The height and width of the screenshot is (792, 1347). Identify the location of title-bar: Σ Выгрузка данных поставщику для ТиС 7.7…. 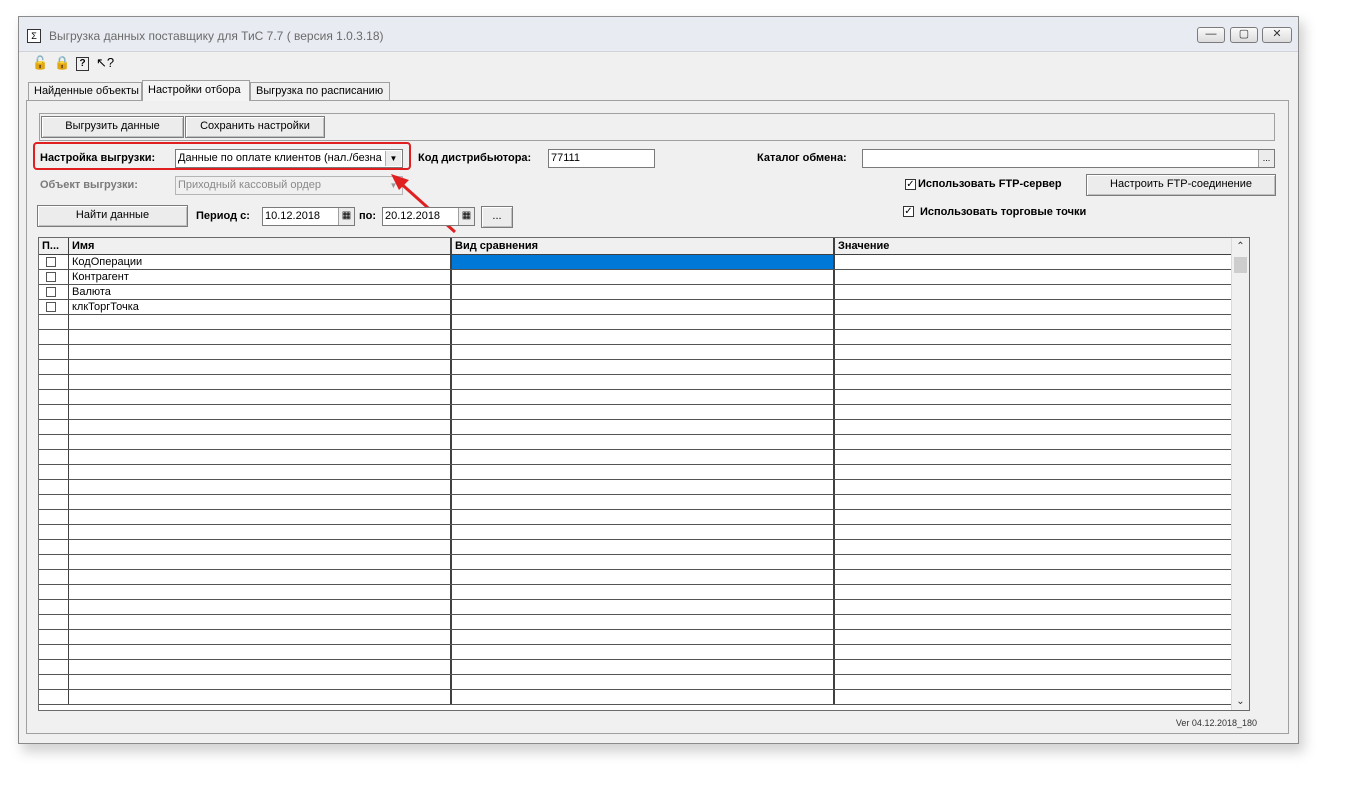
(658, 34).